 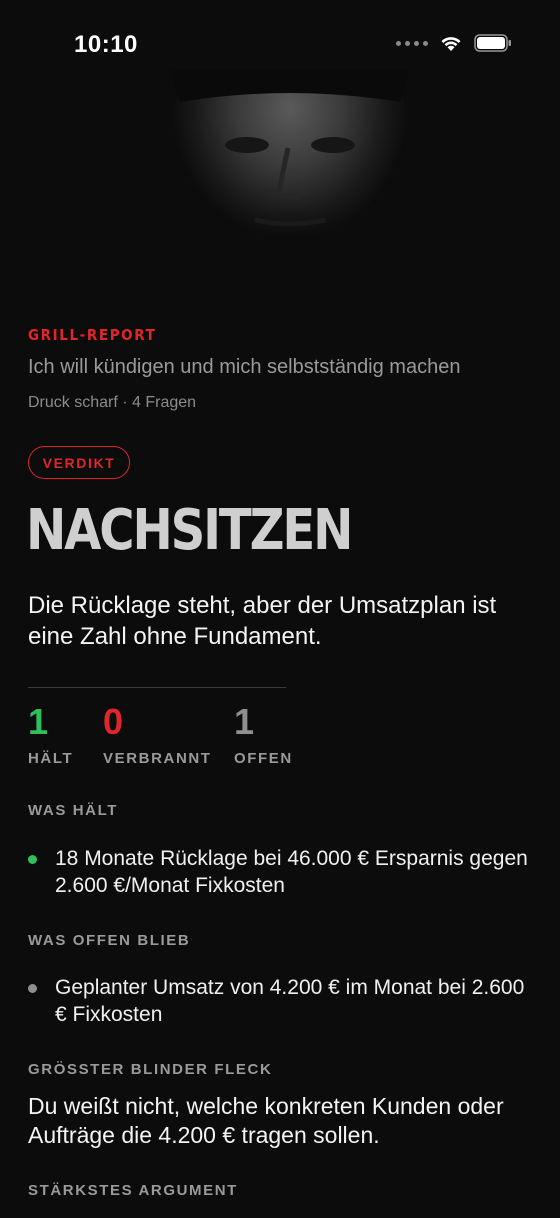 I want to click on report-meta: Druck scharf · 4 Fragen, so click(x=112, y=402).